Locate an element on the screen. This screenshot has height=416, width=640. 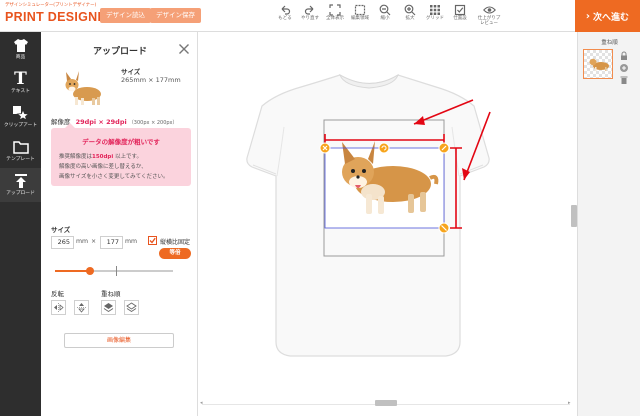
fit-screen-icon is located at coordinates (335, 10).